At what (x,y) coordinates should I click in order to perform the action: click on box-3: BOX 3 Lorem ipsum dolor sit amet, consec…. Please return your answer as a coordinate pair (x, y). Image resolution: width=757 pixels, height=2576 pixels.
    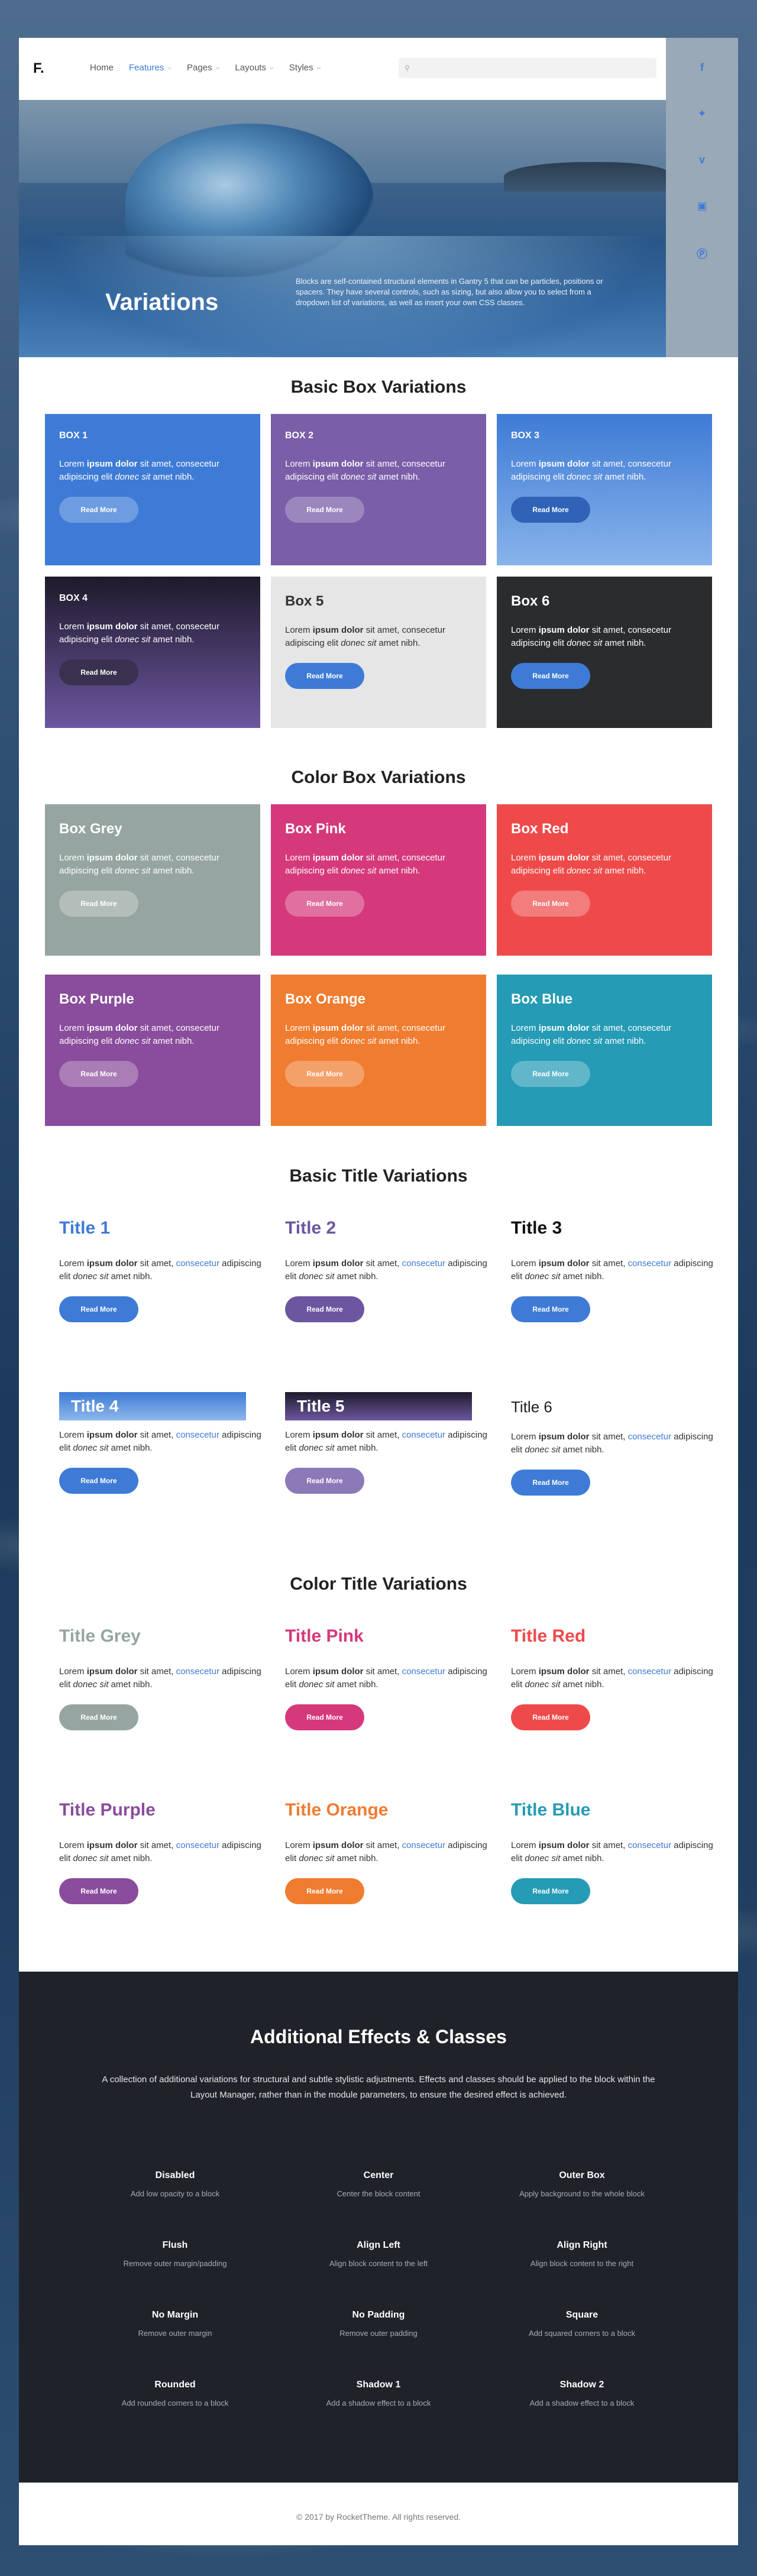
    Looking at the image, I should click on (604, 489).